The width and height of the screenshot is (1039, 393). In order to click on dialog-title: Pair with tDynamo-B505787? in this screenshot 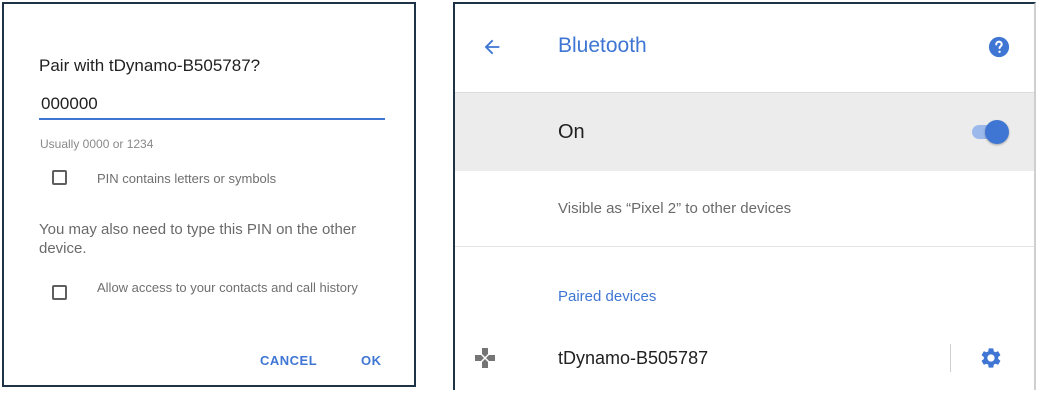, I will do `click(150, 65)`.